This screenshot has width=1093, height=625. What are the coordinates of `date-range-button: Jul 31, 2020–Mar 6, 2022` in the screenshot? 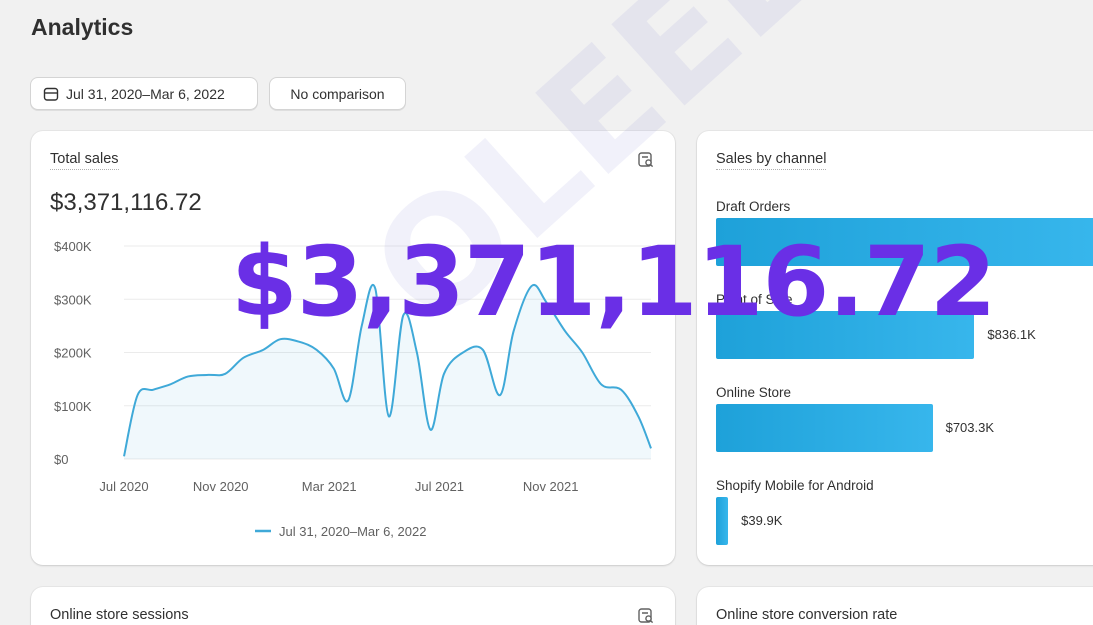 It's located at (144, 93).